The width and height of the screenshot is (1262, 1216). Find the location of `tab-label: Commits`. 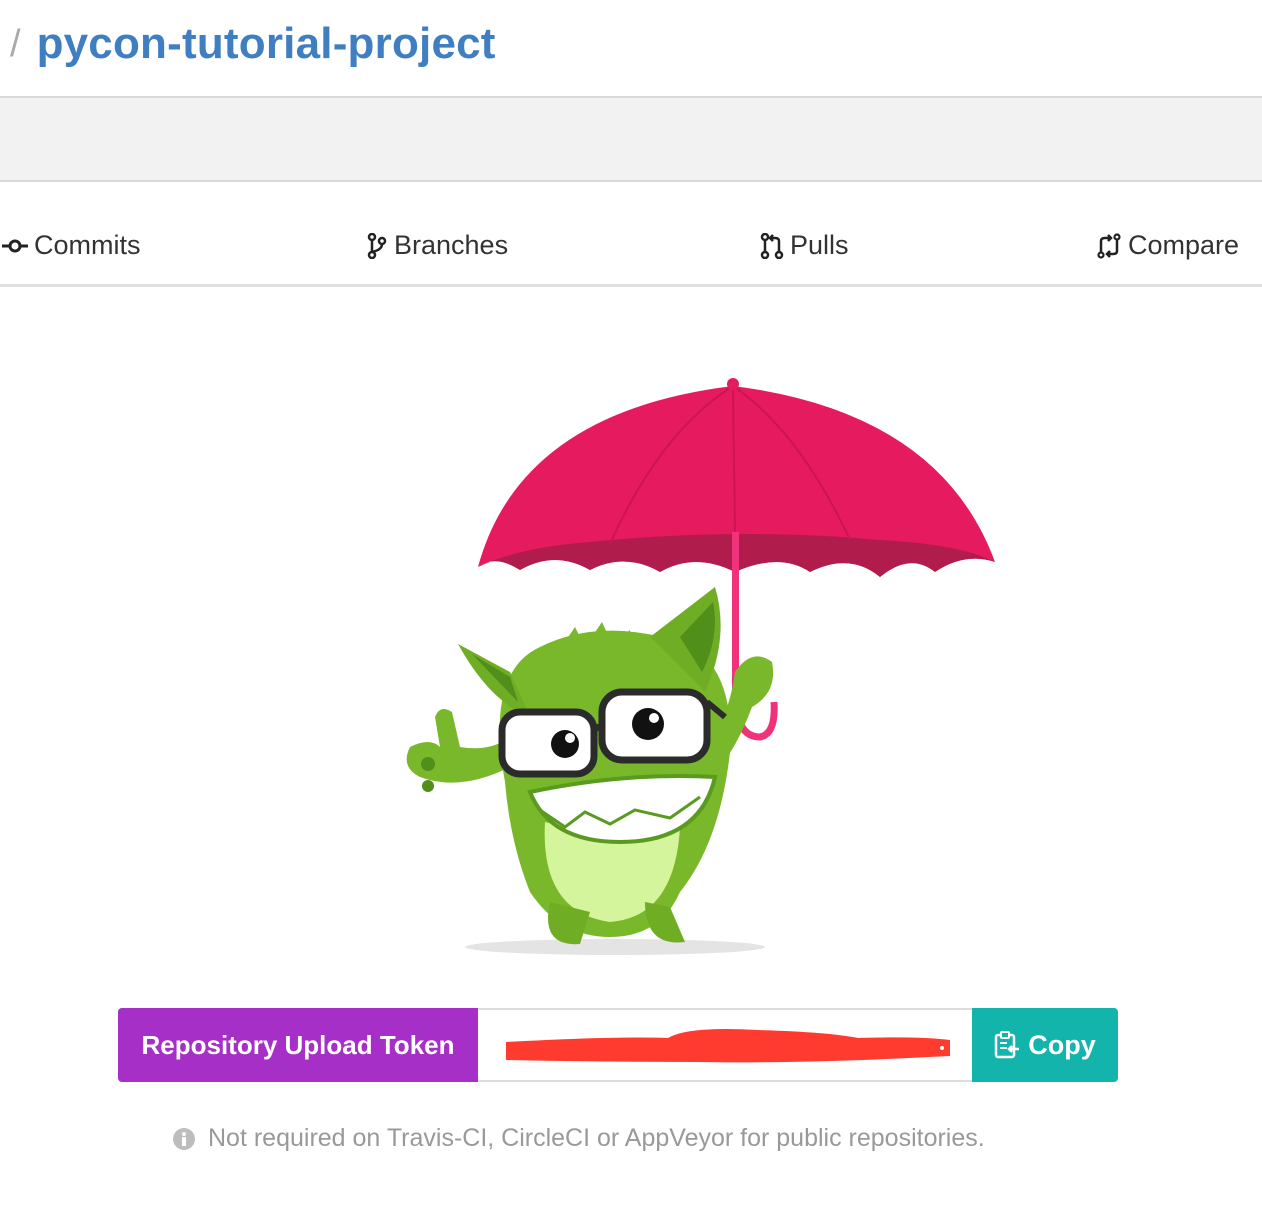

tab-label: Commits is located at coordinates (87, 245).